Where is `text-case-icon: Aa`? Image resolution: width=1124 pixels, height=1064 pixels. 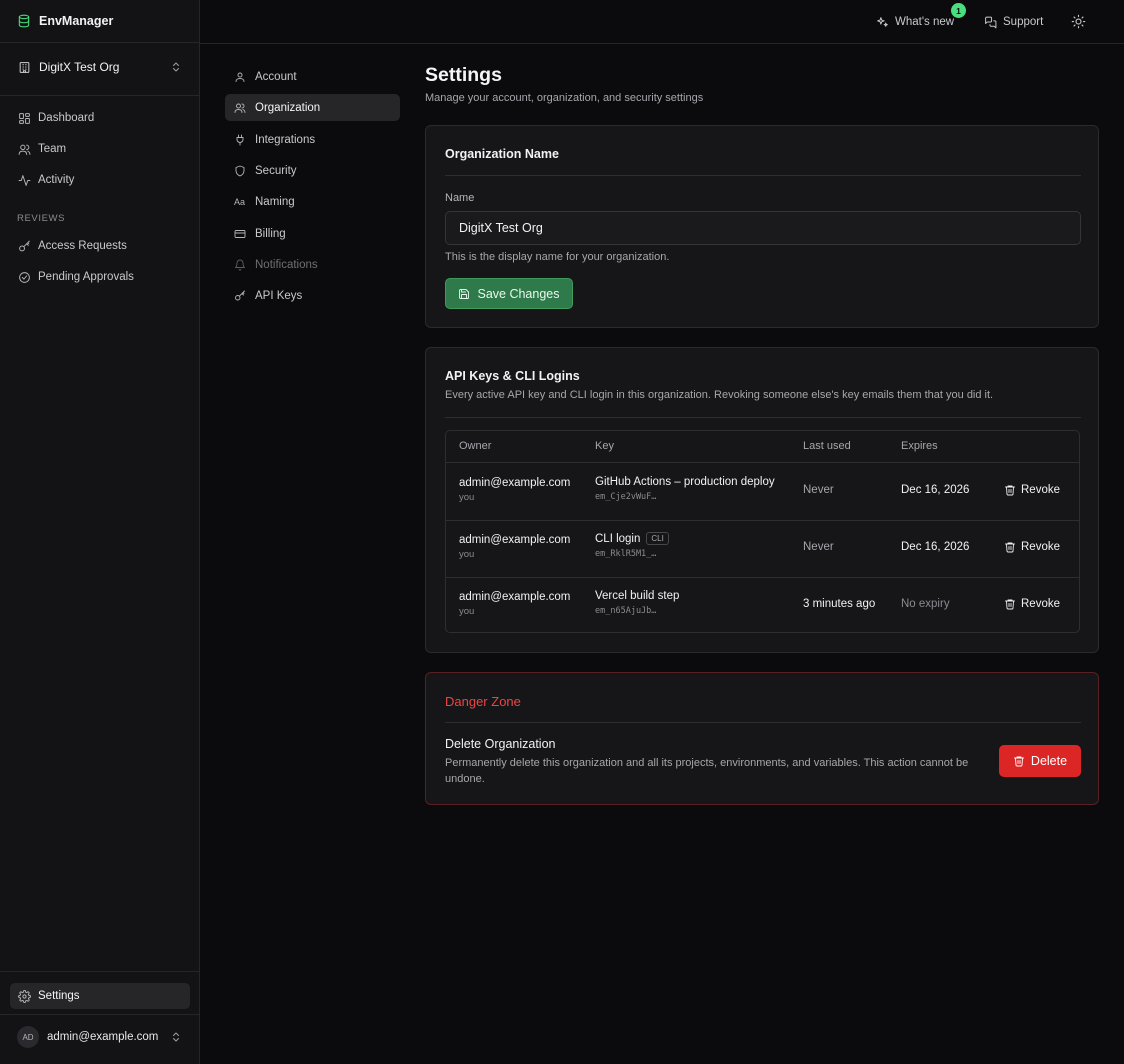
text-case-icon: Aa is located at coordinates (240, 201).